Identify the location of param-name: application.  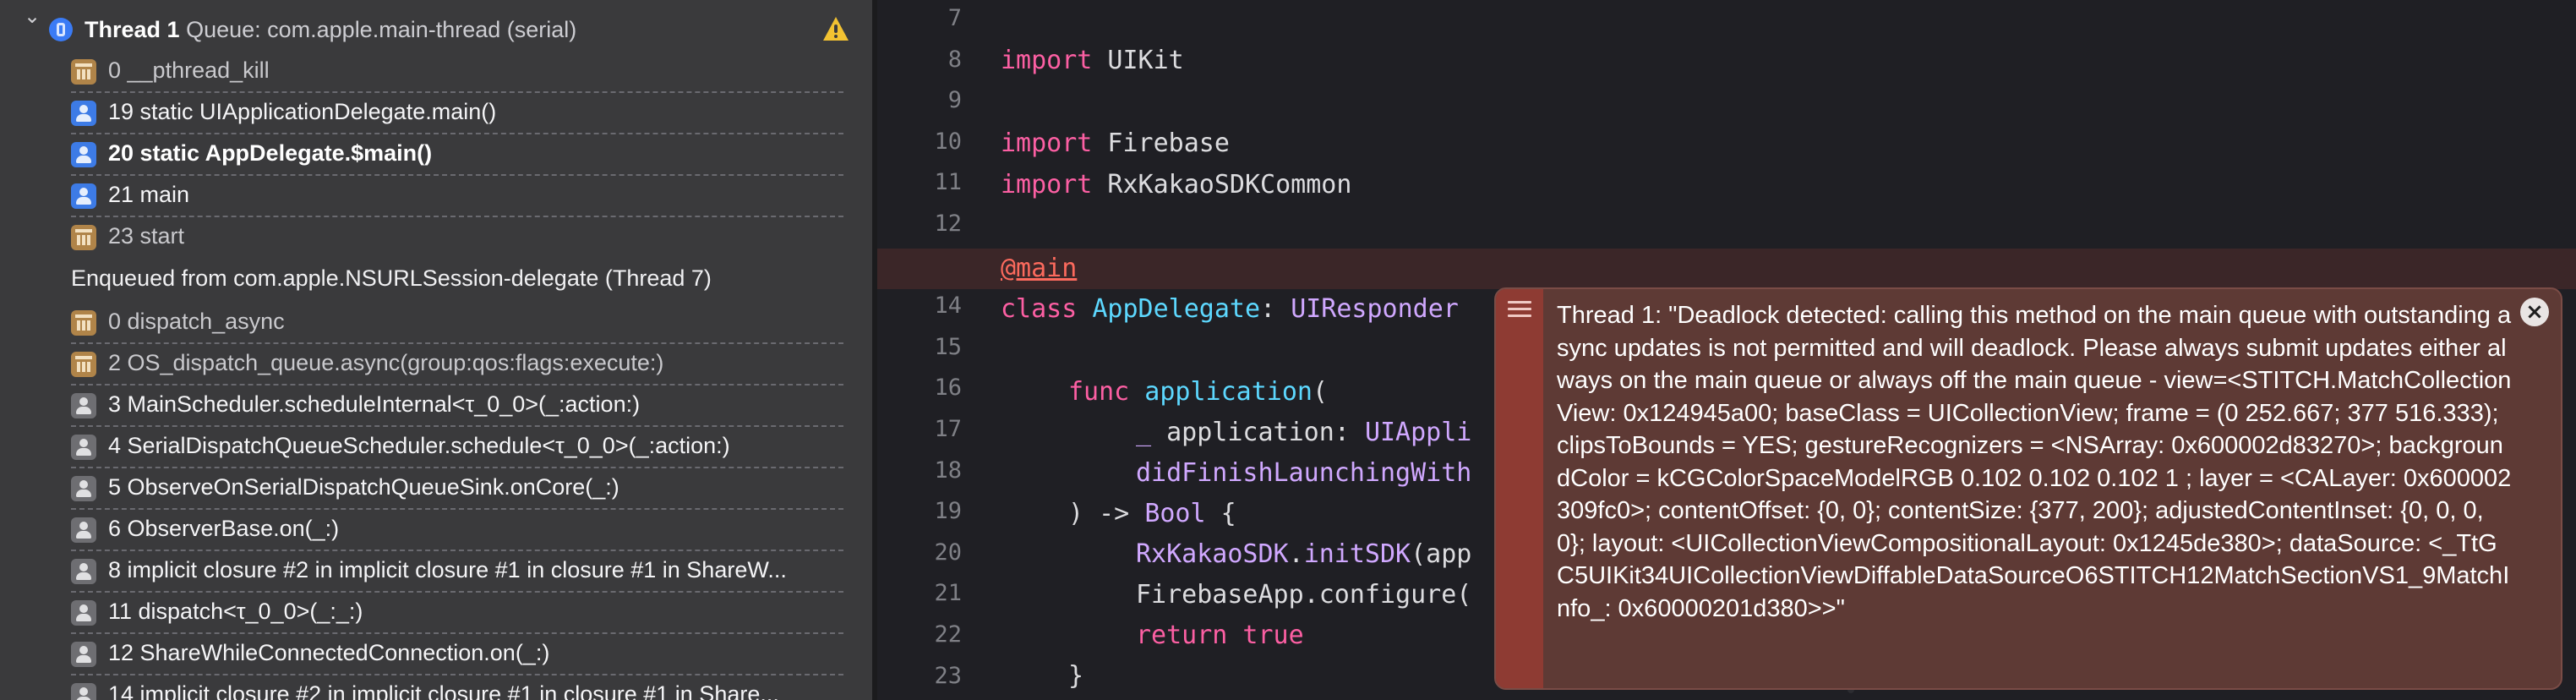
(1242, 432).